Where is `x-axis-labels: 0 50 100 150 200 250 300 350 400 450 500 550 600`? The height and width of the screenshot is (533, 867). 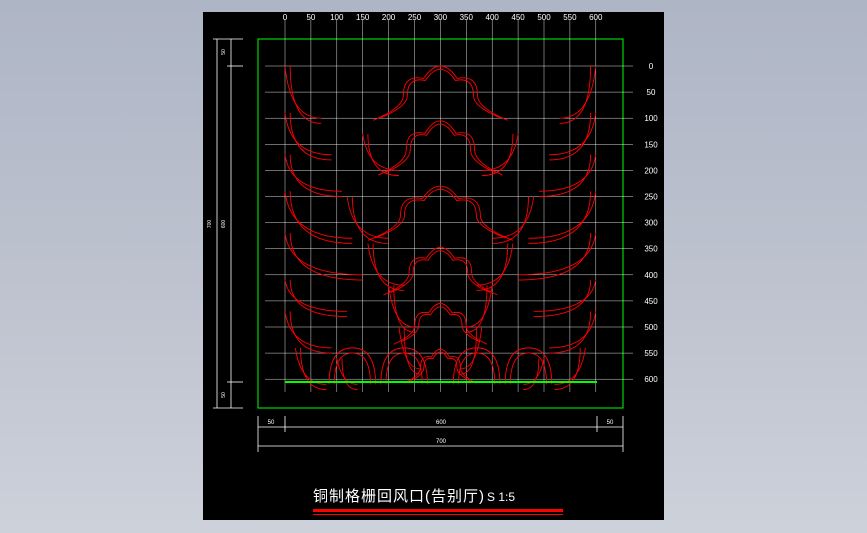
x-axis-labels: 0 50 100 150 200 250 300 350 400 450 500 550 600 is located at coordinates (443, 17).